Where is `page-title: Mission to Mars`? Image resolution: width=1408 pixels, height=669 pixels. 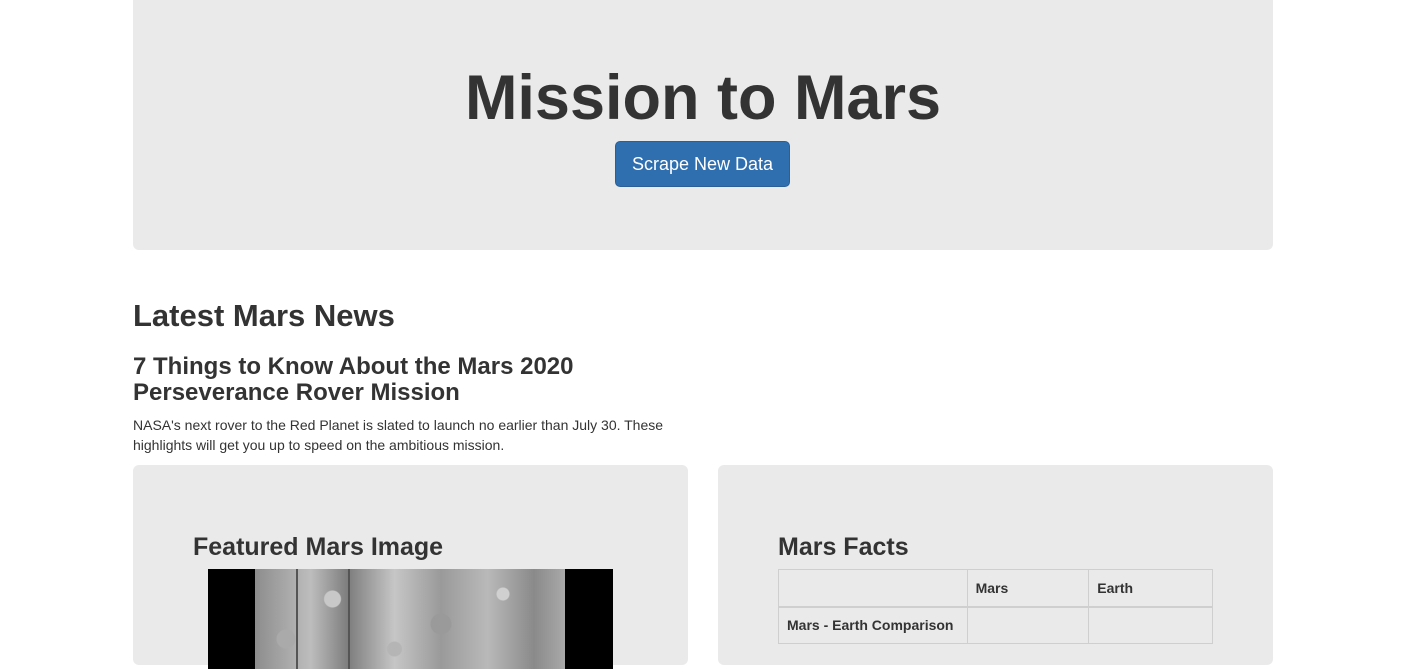 page-title: Mission to Mars is located at coordinates (703, 98).